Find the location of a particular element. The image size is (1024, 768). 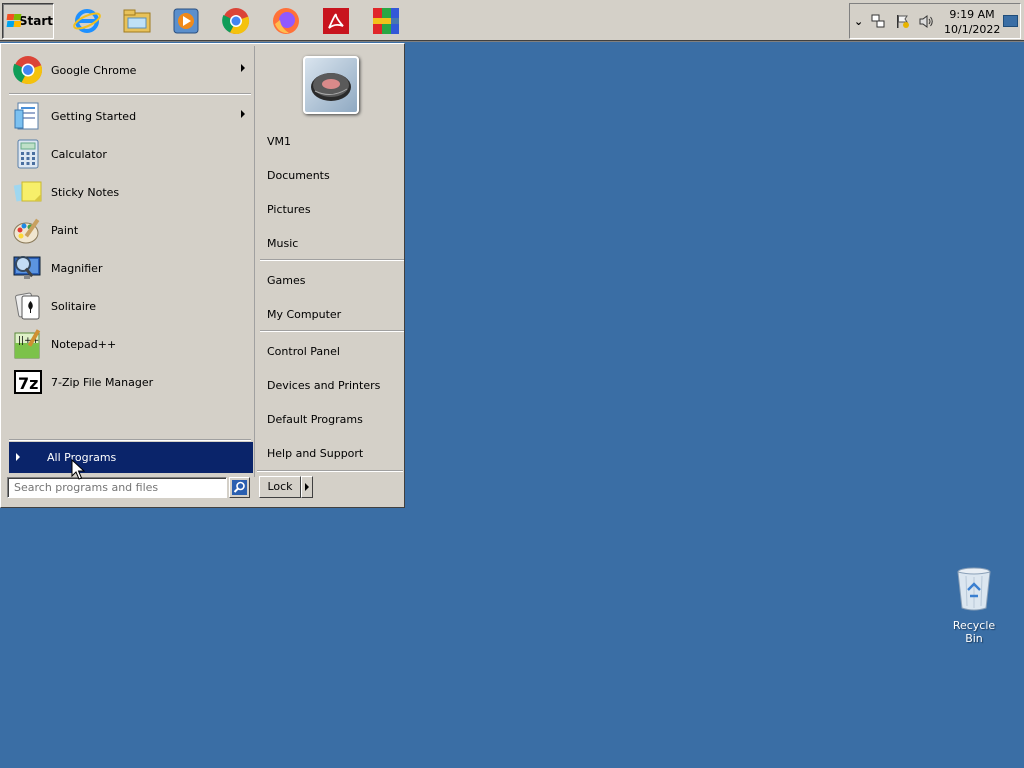

recycle-bin-icon is located at coordinates (974, 589).